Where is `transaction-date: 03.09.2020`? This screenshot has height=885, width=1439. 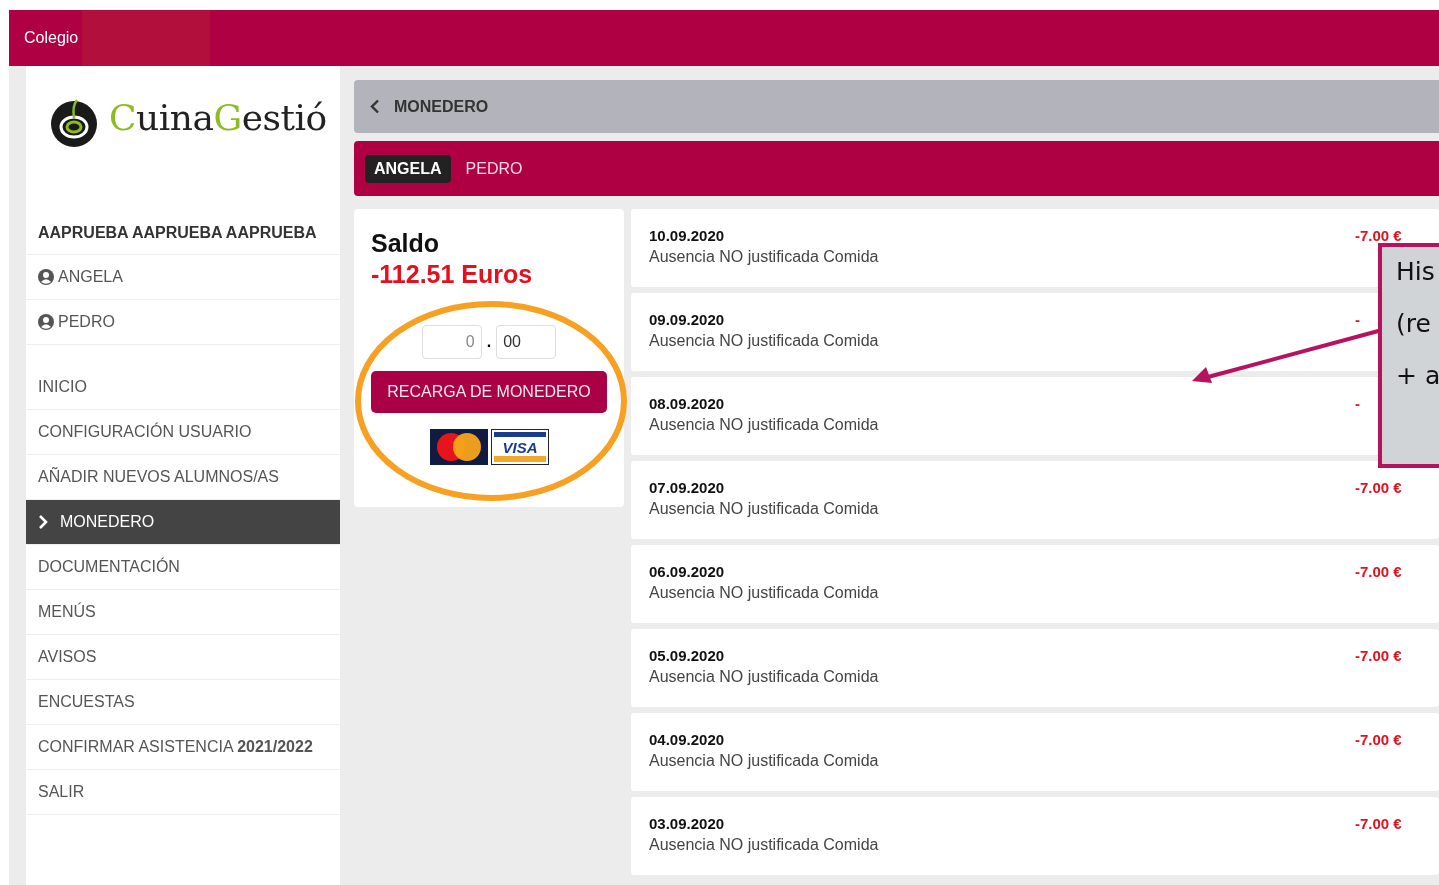 transaction-date: 03.09.2020 is located at coordinates (687, 823).